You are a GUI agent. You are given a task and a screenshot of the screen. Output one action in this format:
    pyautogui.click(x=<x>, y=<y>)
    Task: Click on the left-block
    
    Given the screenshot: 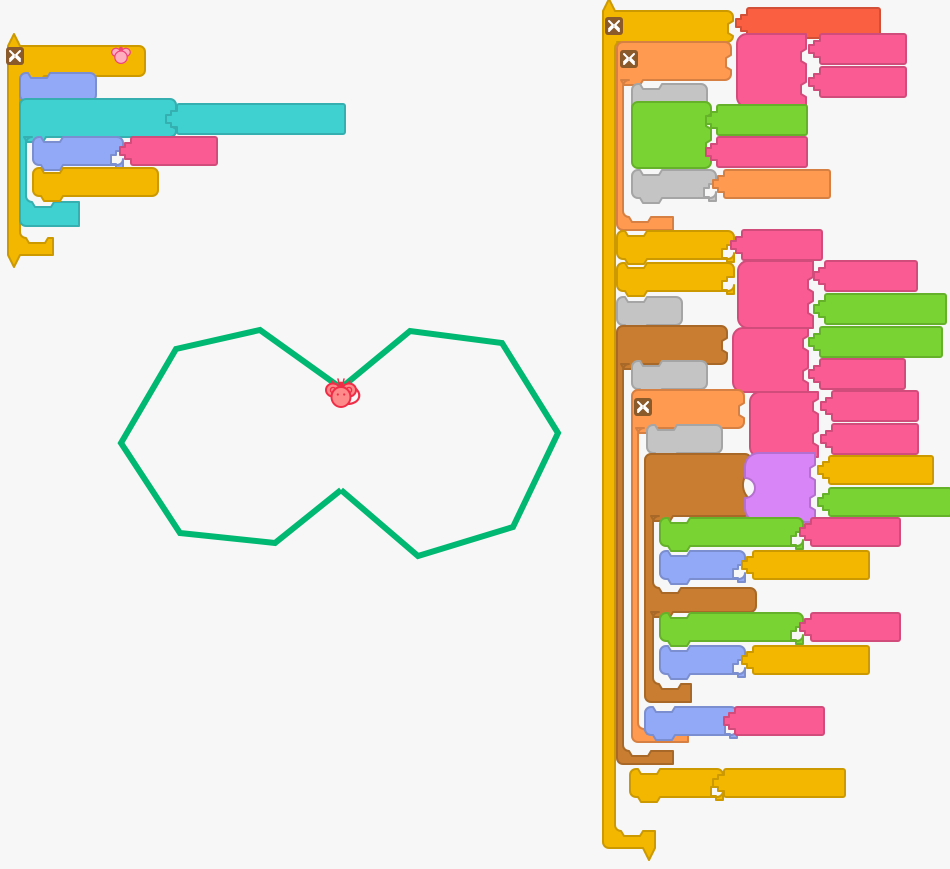 What is the action you would take?
    pyautogui.click(x=702, y=662)
    